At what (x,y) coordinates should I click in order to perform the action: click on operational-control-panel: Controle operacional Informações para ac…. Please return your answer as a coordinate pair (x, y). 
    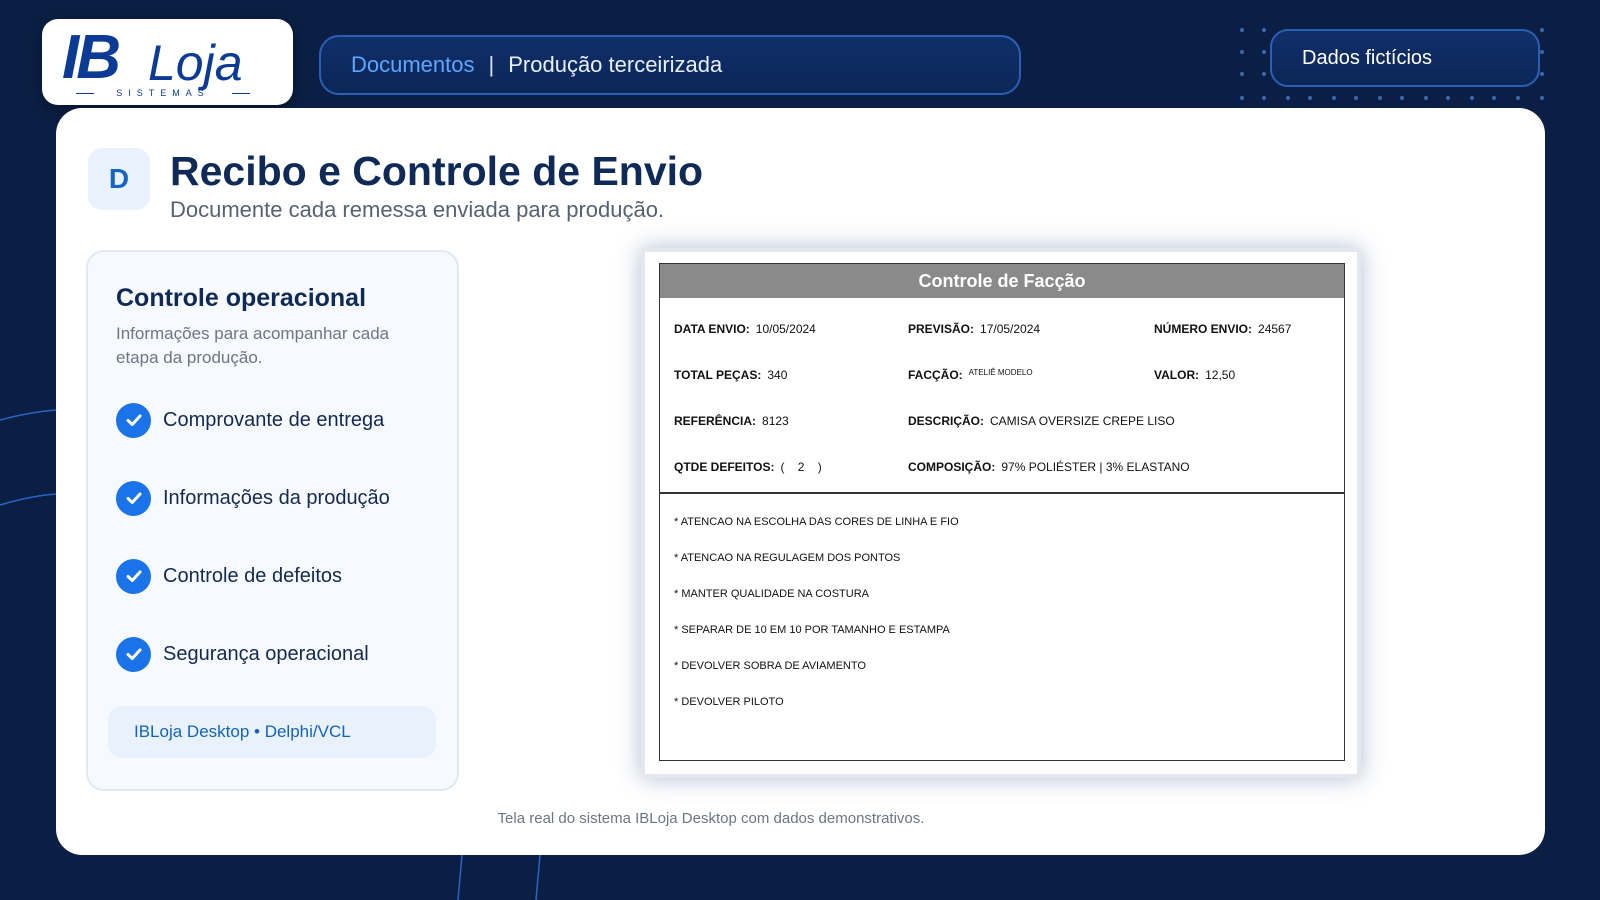
    Looking at the image, I should click on (272, 520).